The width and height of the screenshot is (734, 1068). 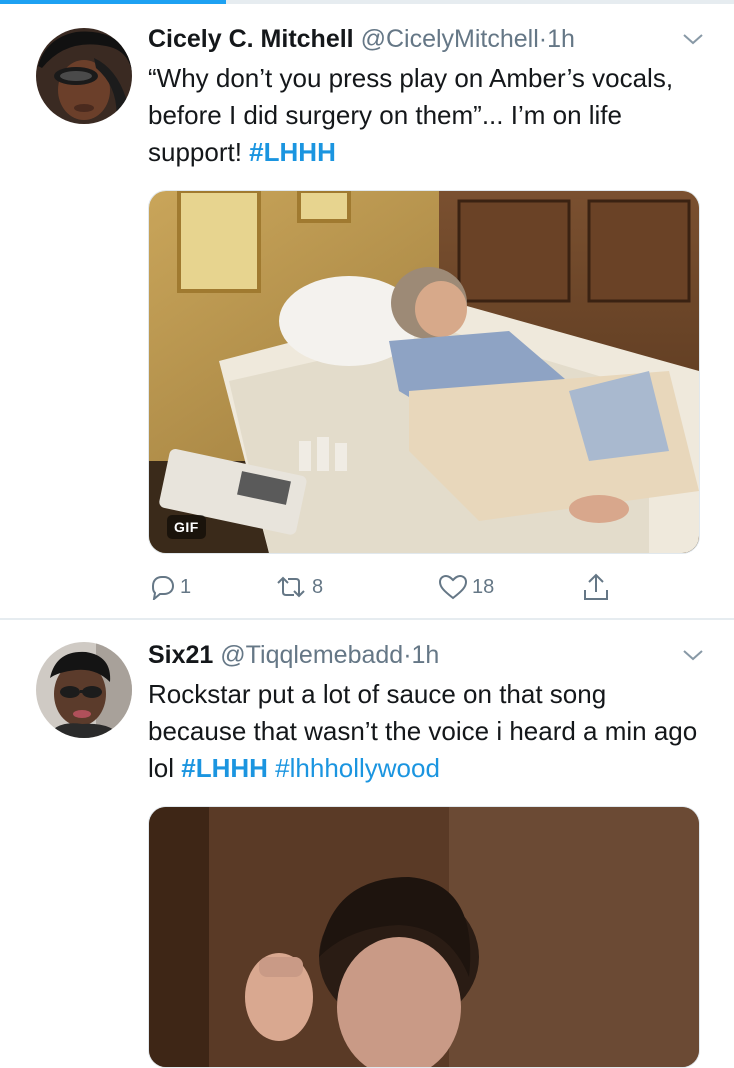 What do you see at coordinates (180, 655) in the screenshot?
I see `display-name: Six21` at bounding box center [180, 655].